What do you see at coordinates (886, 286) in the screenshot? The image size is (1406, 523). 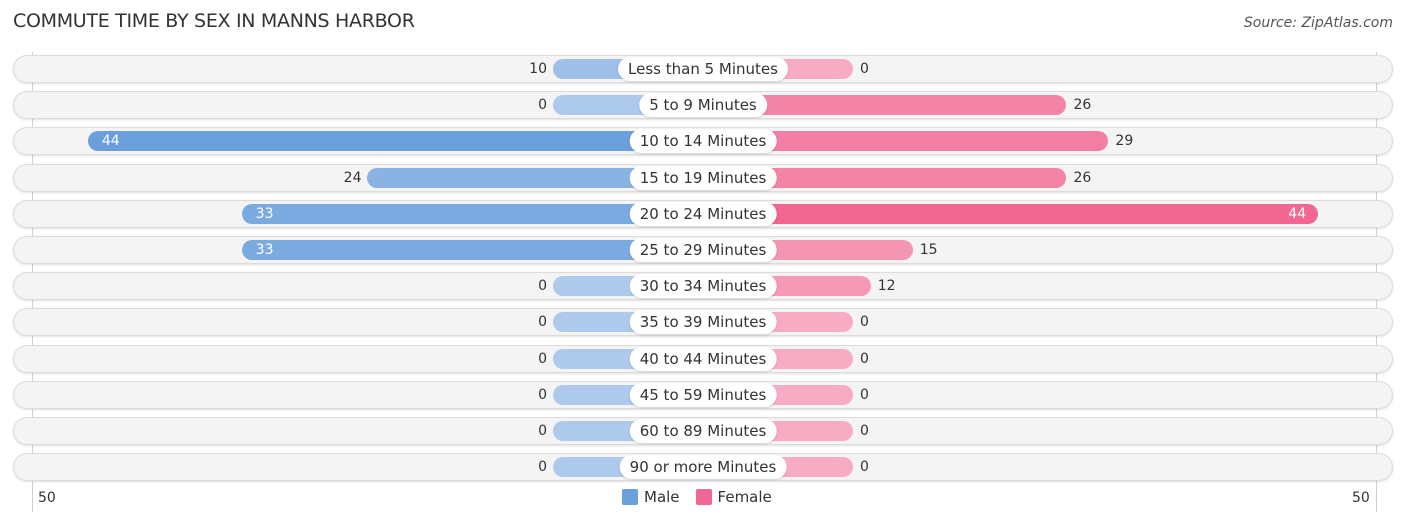 I see `value-label-female: 12` at bounding box center [886, 286].